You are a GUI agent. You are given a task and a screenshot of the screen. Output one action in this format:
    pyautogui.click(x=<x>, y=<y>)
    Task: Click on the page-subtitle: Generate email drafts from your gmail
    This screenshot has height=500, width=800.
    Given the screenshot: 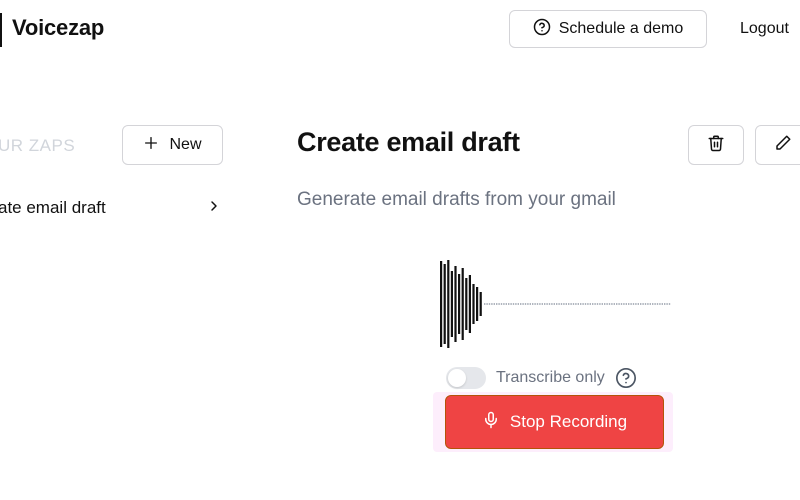 What is the action you would take?
    pyautogui.click(x=456, y=199)
    